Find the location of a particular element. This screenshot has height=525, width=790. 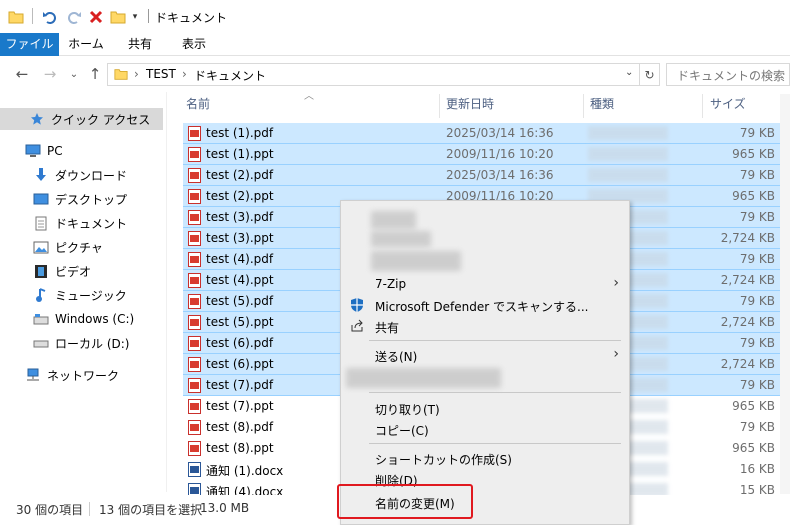

vertical-scrollbar is located at coordinates (785, 294).